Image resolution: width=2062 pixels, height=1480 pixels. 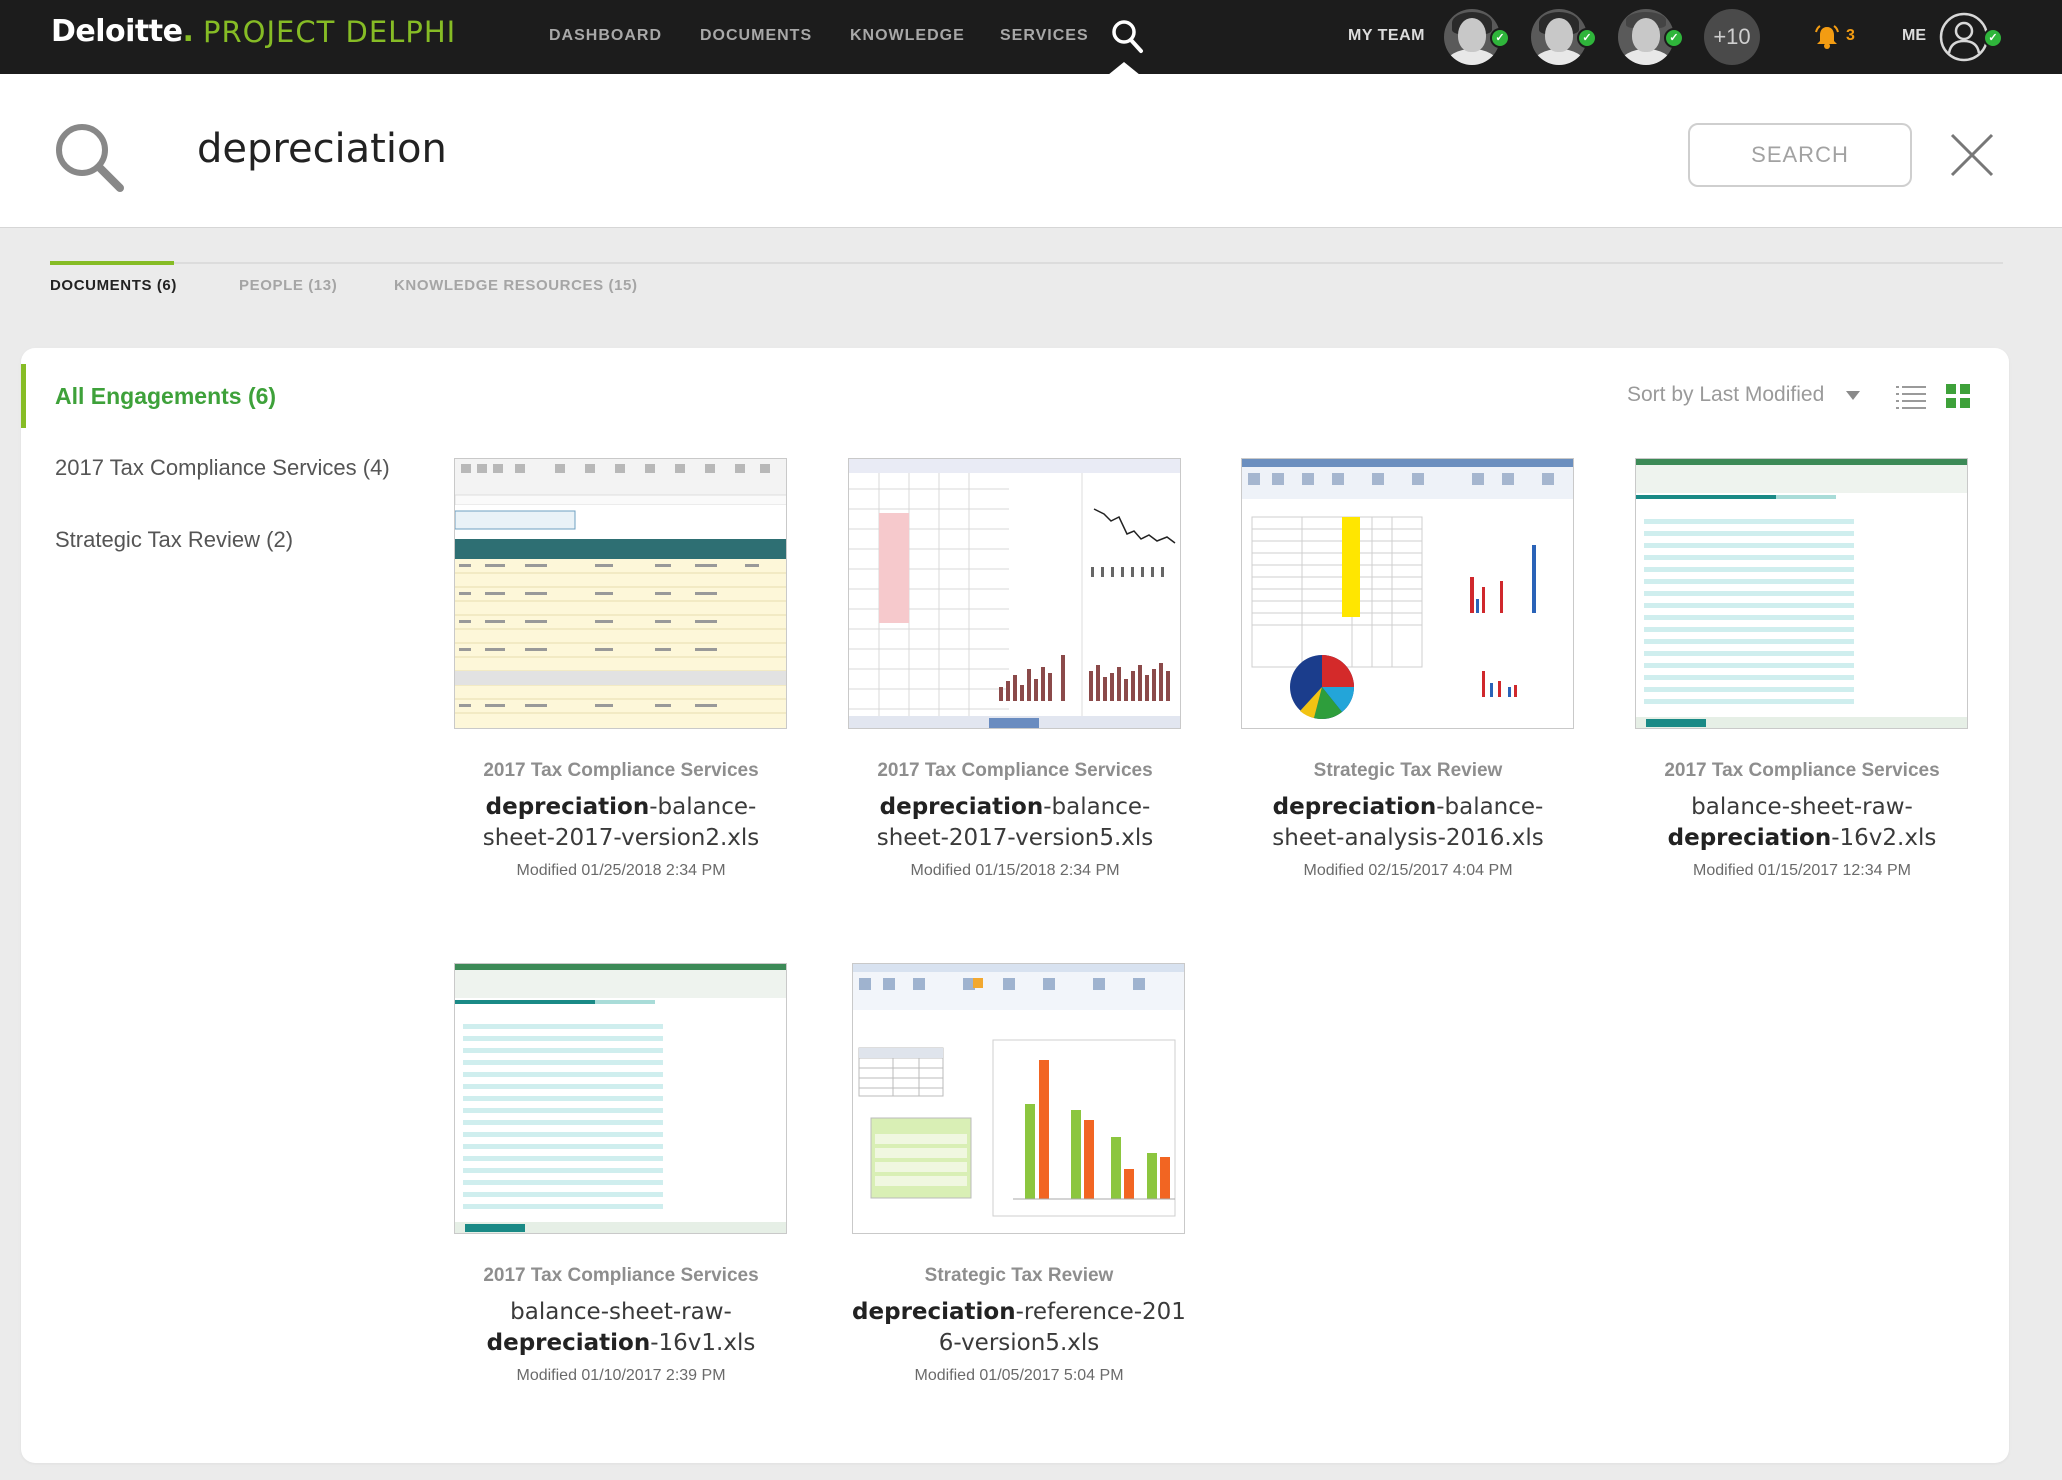 What do you see at coordinates (1019, 1375) in the screenshot?
I see `modified-date: Modified 01/05/2017 5:04 PM` at bounding box center [1019, 1375].